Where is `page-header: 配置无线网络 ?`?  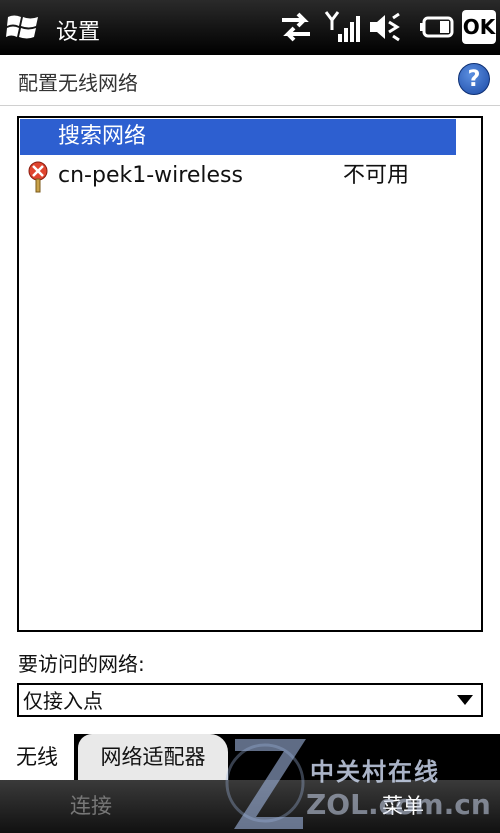
page-header: 配置无线网络 ? is located at coordinates (250, 80).